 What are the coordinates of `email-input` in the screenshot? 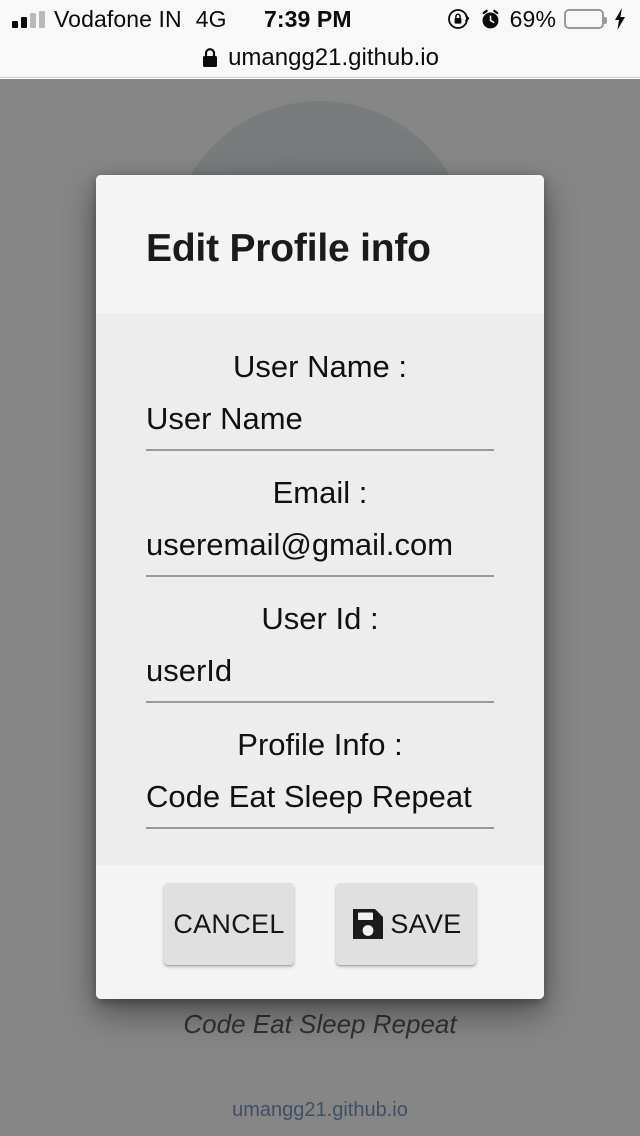 It's located at (320, 552).